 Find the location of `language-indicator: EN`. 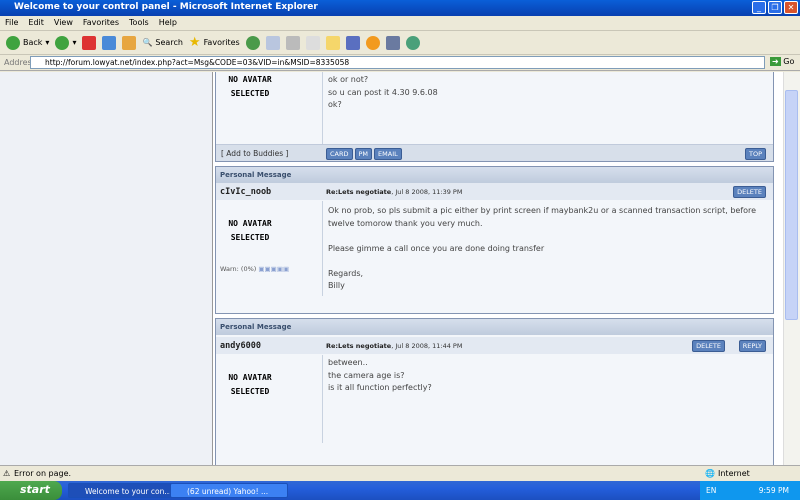

language-indicator: EN is located at coordinates (711, 490).